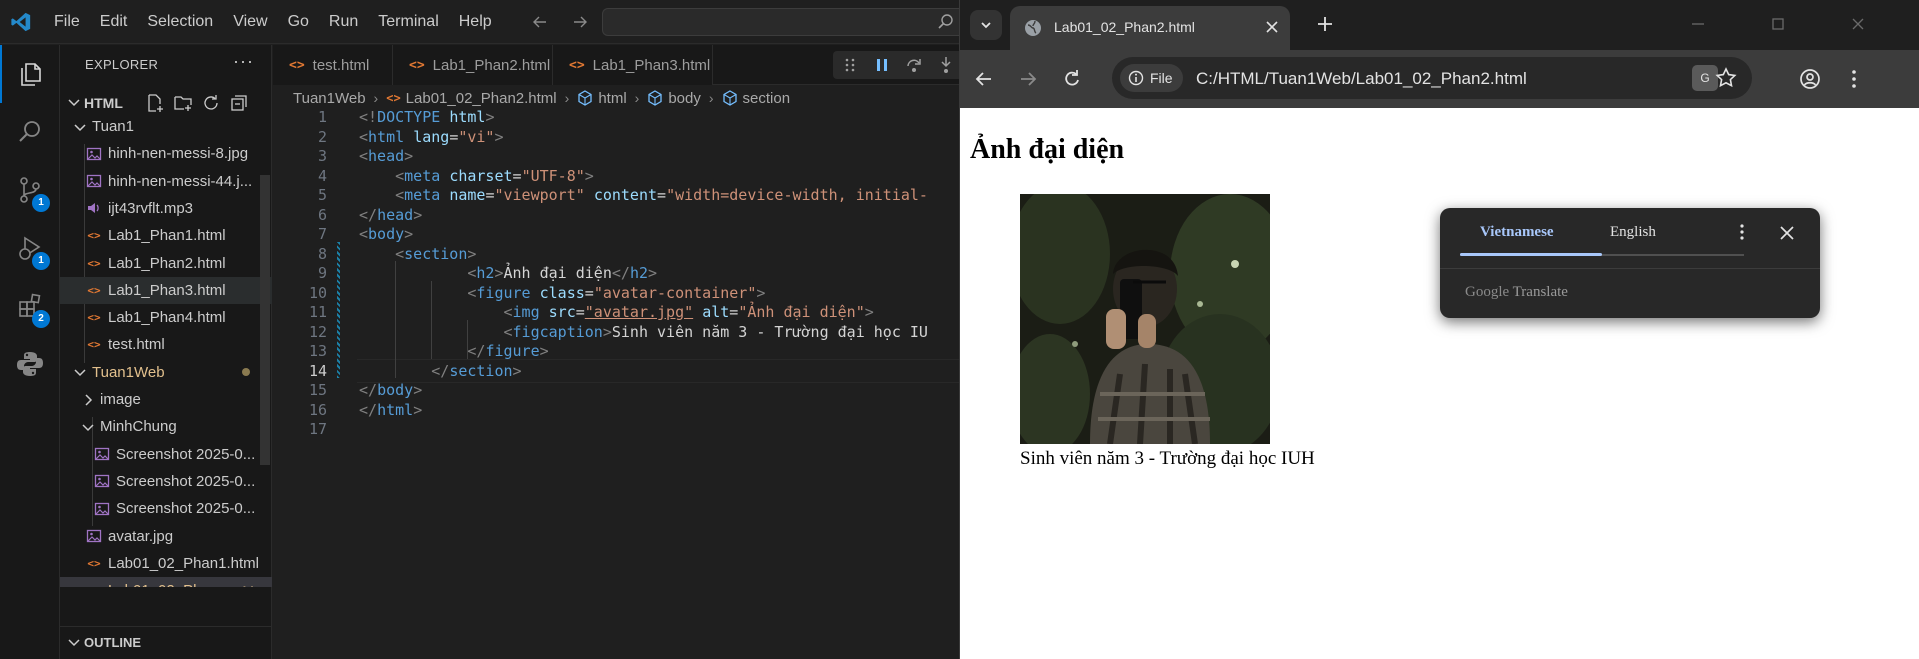  What do you see at coordinates (612, 98) in the screenshot?
I see `breadcrumb-symbol-html: html ›` at bounding box center [612, 98].